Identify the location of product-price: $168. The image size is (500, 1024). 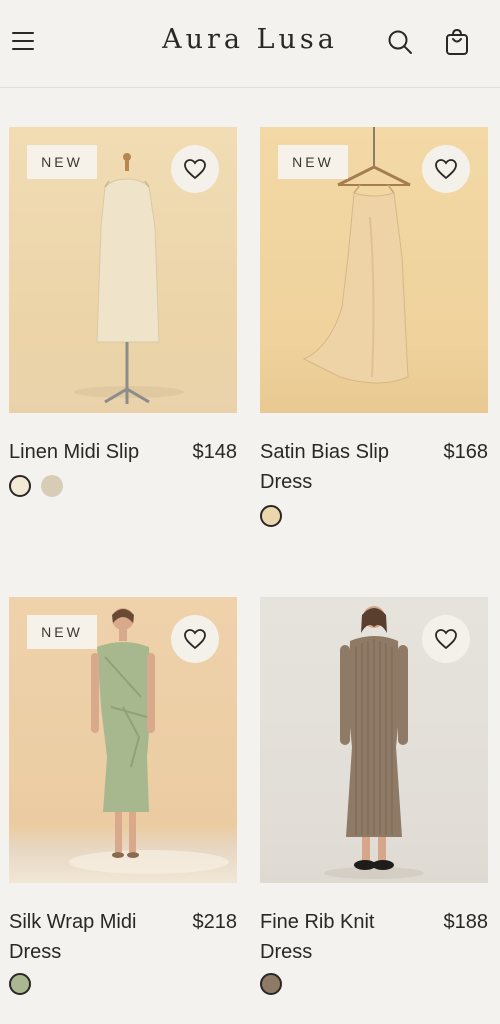
(466, 452).